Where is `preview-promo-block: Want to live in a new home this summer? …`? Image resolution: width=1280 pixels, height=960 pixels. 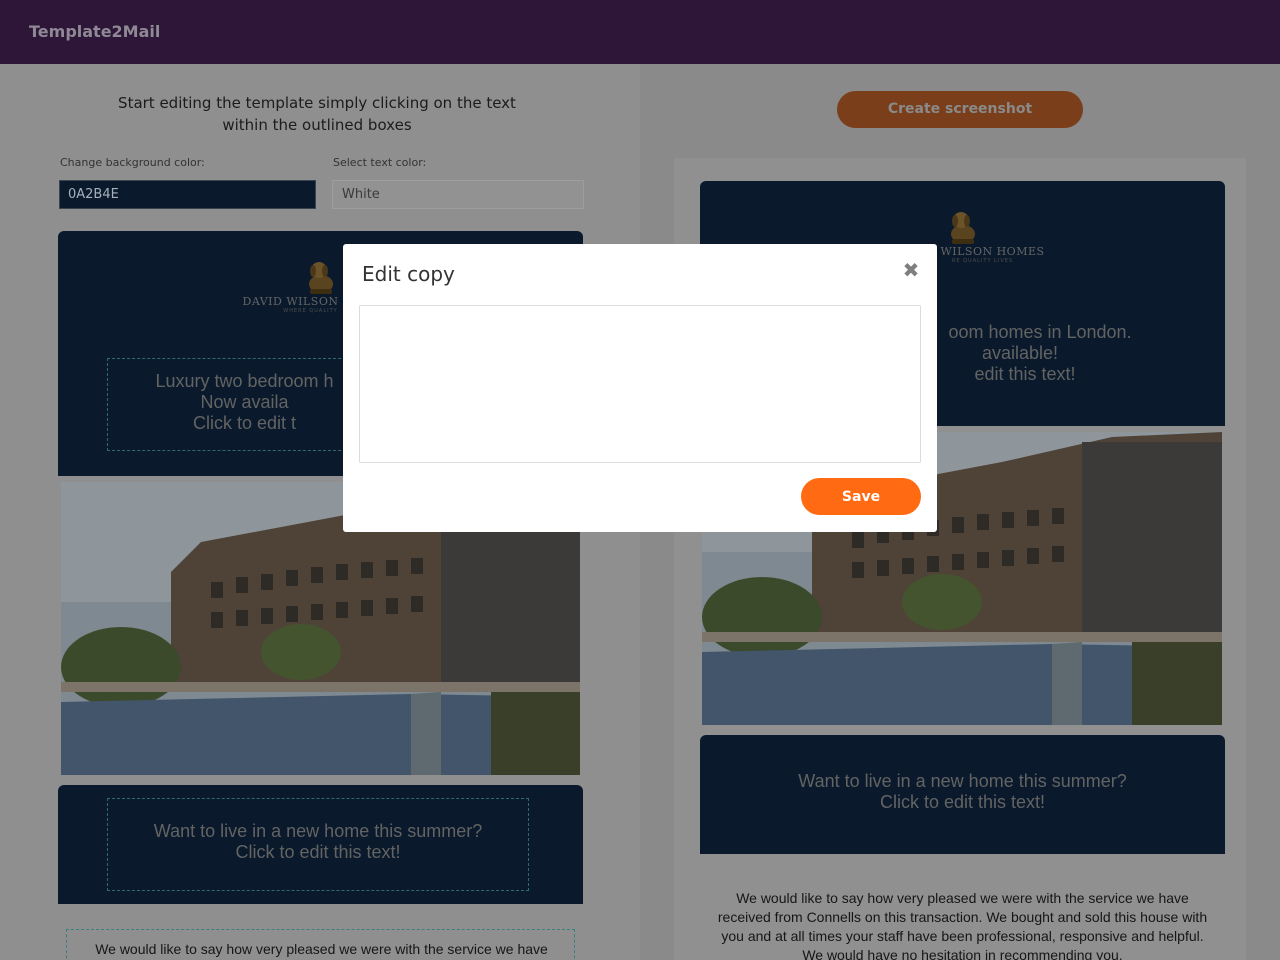 preview-promo-block: Want to live in a new home this summer? … is located at coordinates (962, 794).